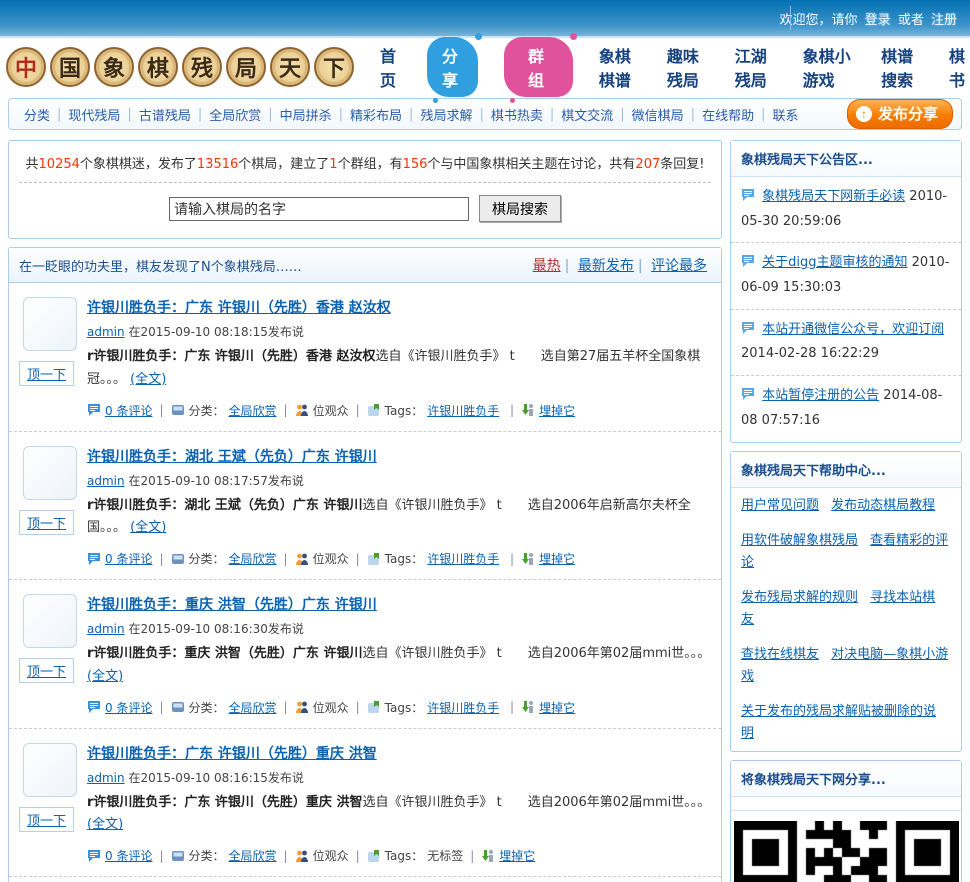  What do you see at coordinates (180, 67) in the screenshot?
I see `site-logo: 中 国 象 棋 残 局 天 下` at bounding box center [180, 67].